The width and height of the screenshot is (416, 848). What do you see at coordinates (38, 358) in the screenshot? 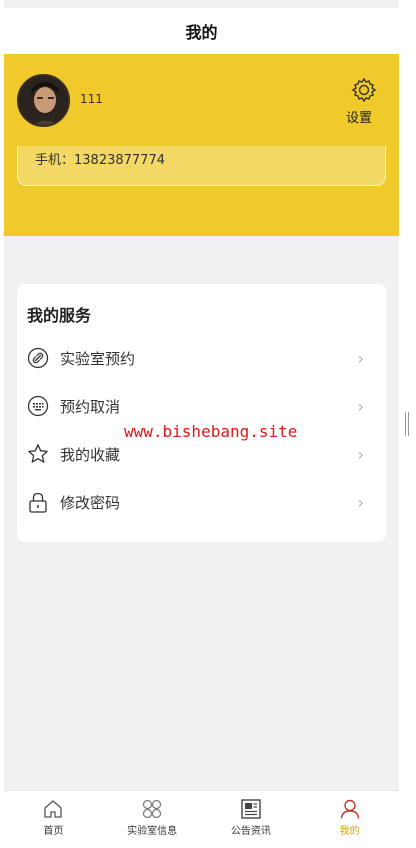
I see `link-icon` at bounding box center [38, 358].